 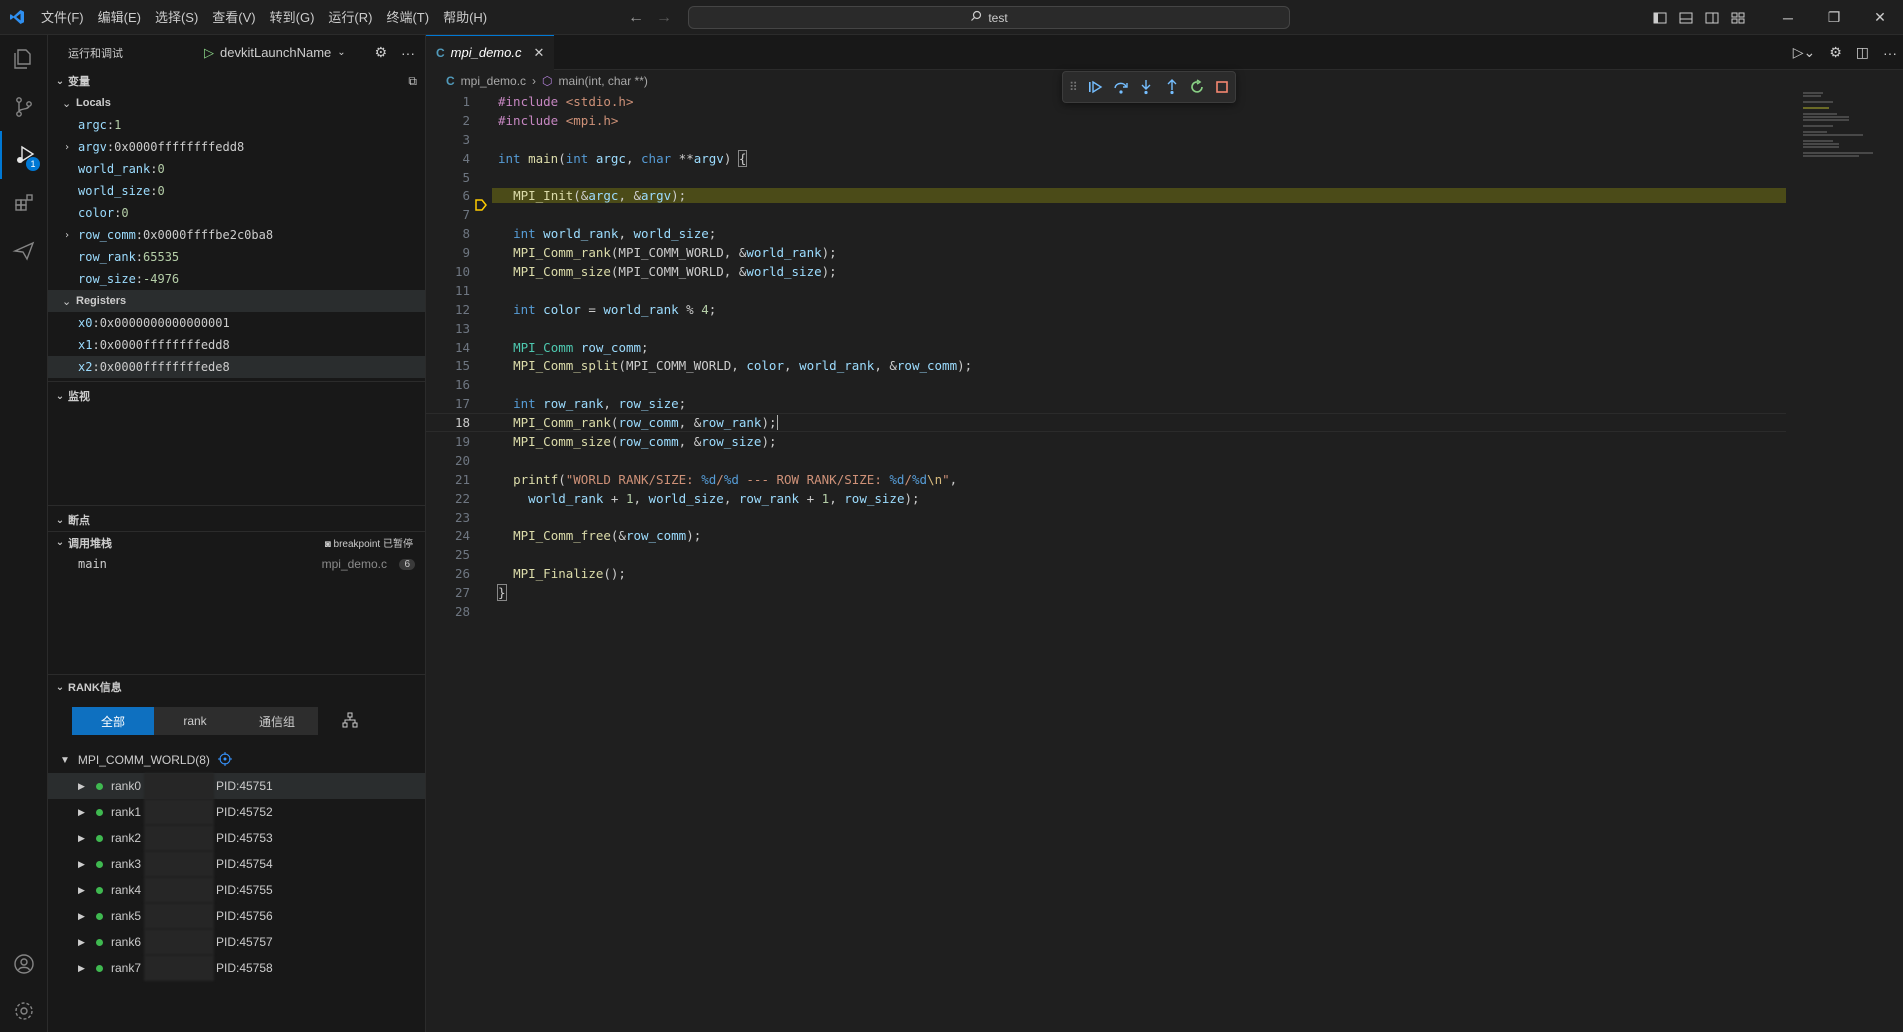 I want to click on rank-filter-tabs: 全部 rank 通信组, so click(x=195, y=721).